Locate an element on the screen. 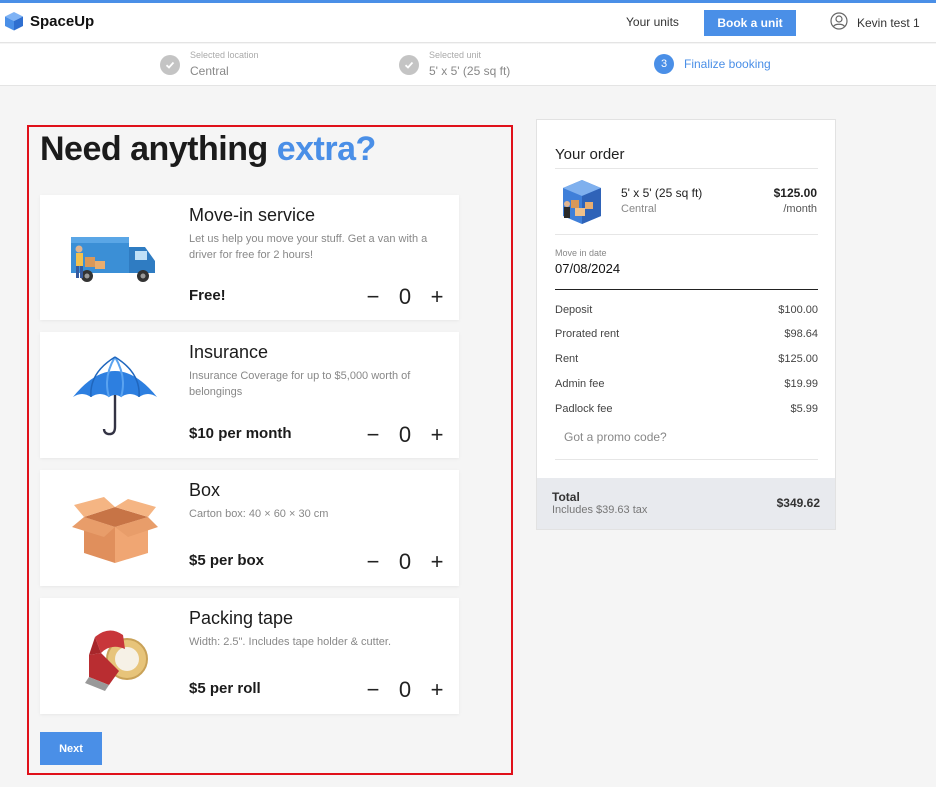 The width and height of the screenshot is (936, 787). fee-label: Deposit is located at coordinates (574, 310).